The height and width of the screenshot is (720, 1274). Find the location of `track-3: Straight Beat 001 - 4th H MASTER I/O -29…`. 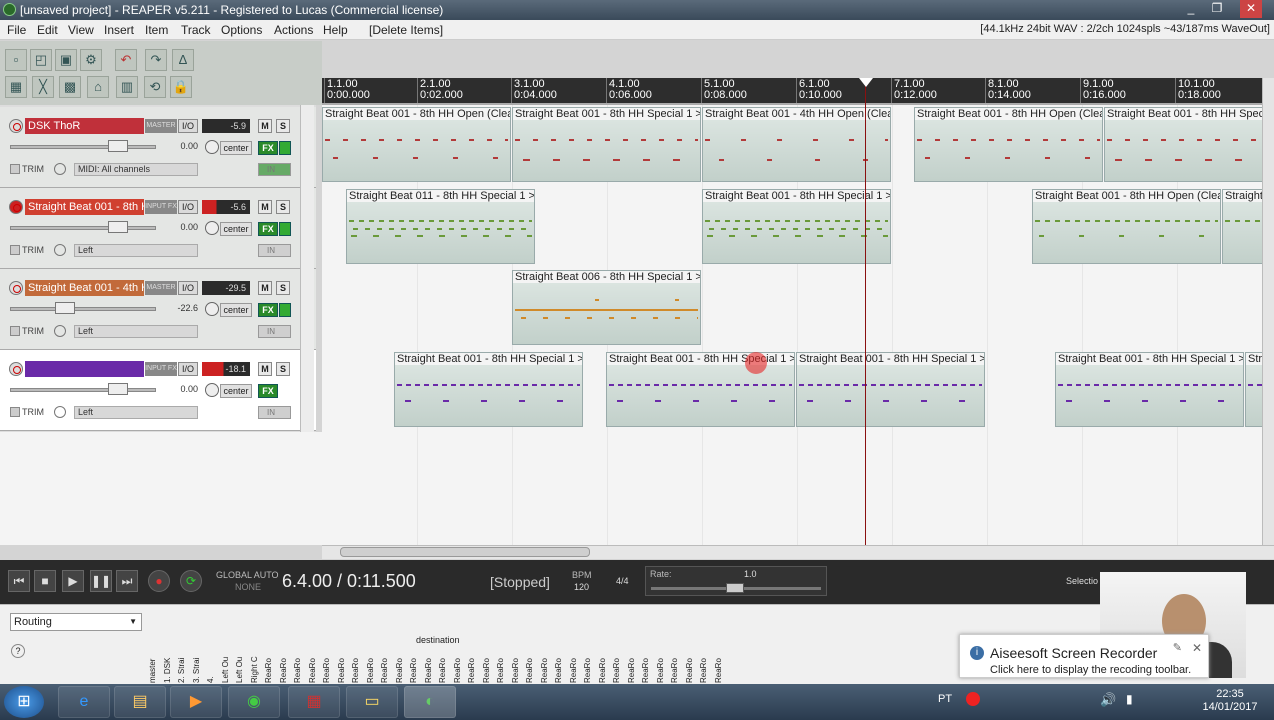

track-3: Straight Beat 001 - 4th H MASTER I/O -29… is located at coordinates (158, 309).